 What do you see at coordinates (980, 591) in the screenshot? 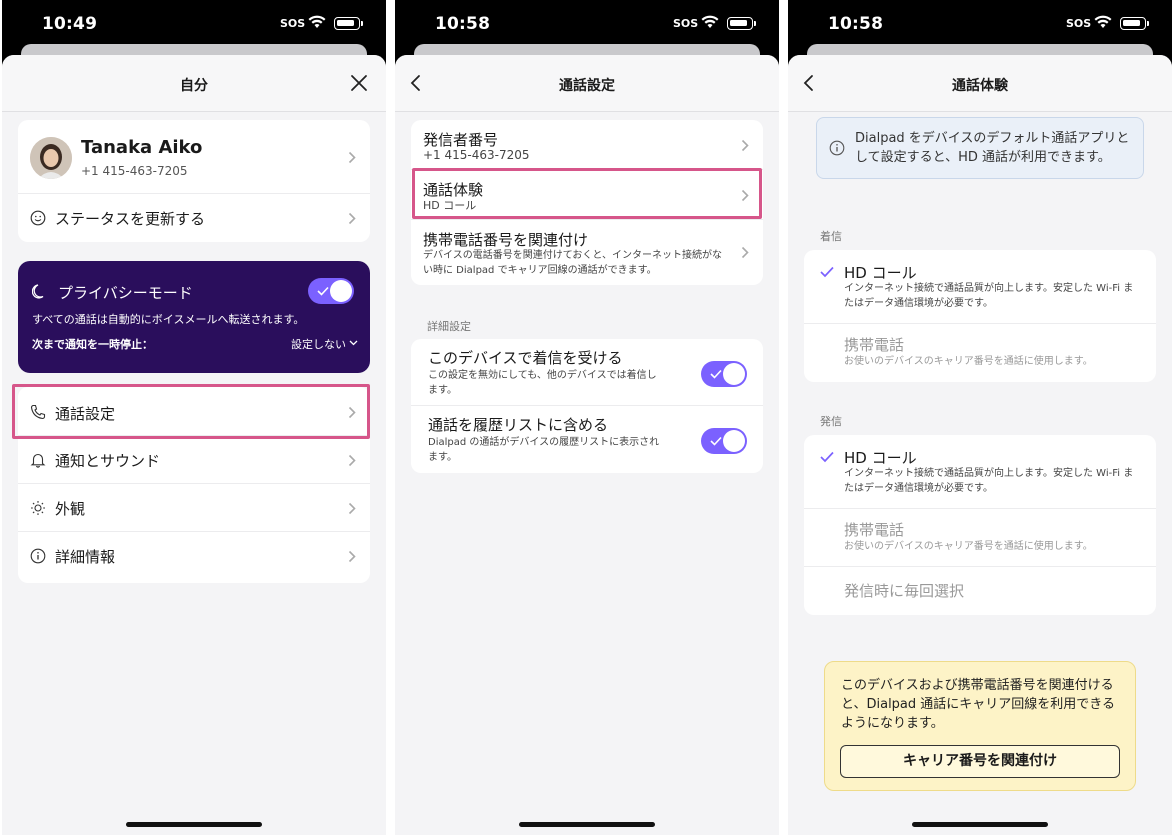
I see `outgoing-option-ask: 発信時に毎回選択` at bounding box center [980, 591].